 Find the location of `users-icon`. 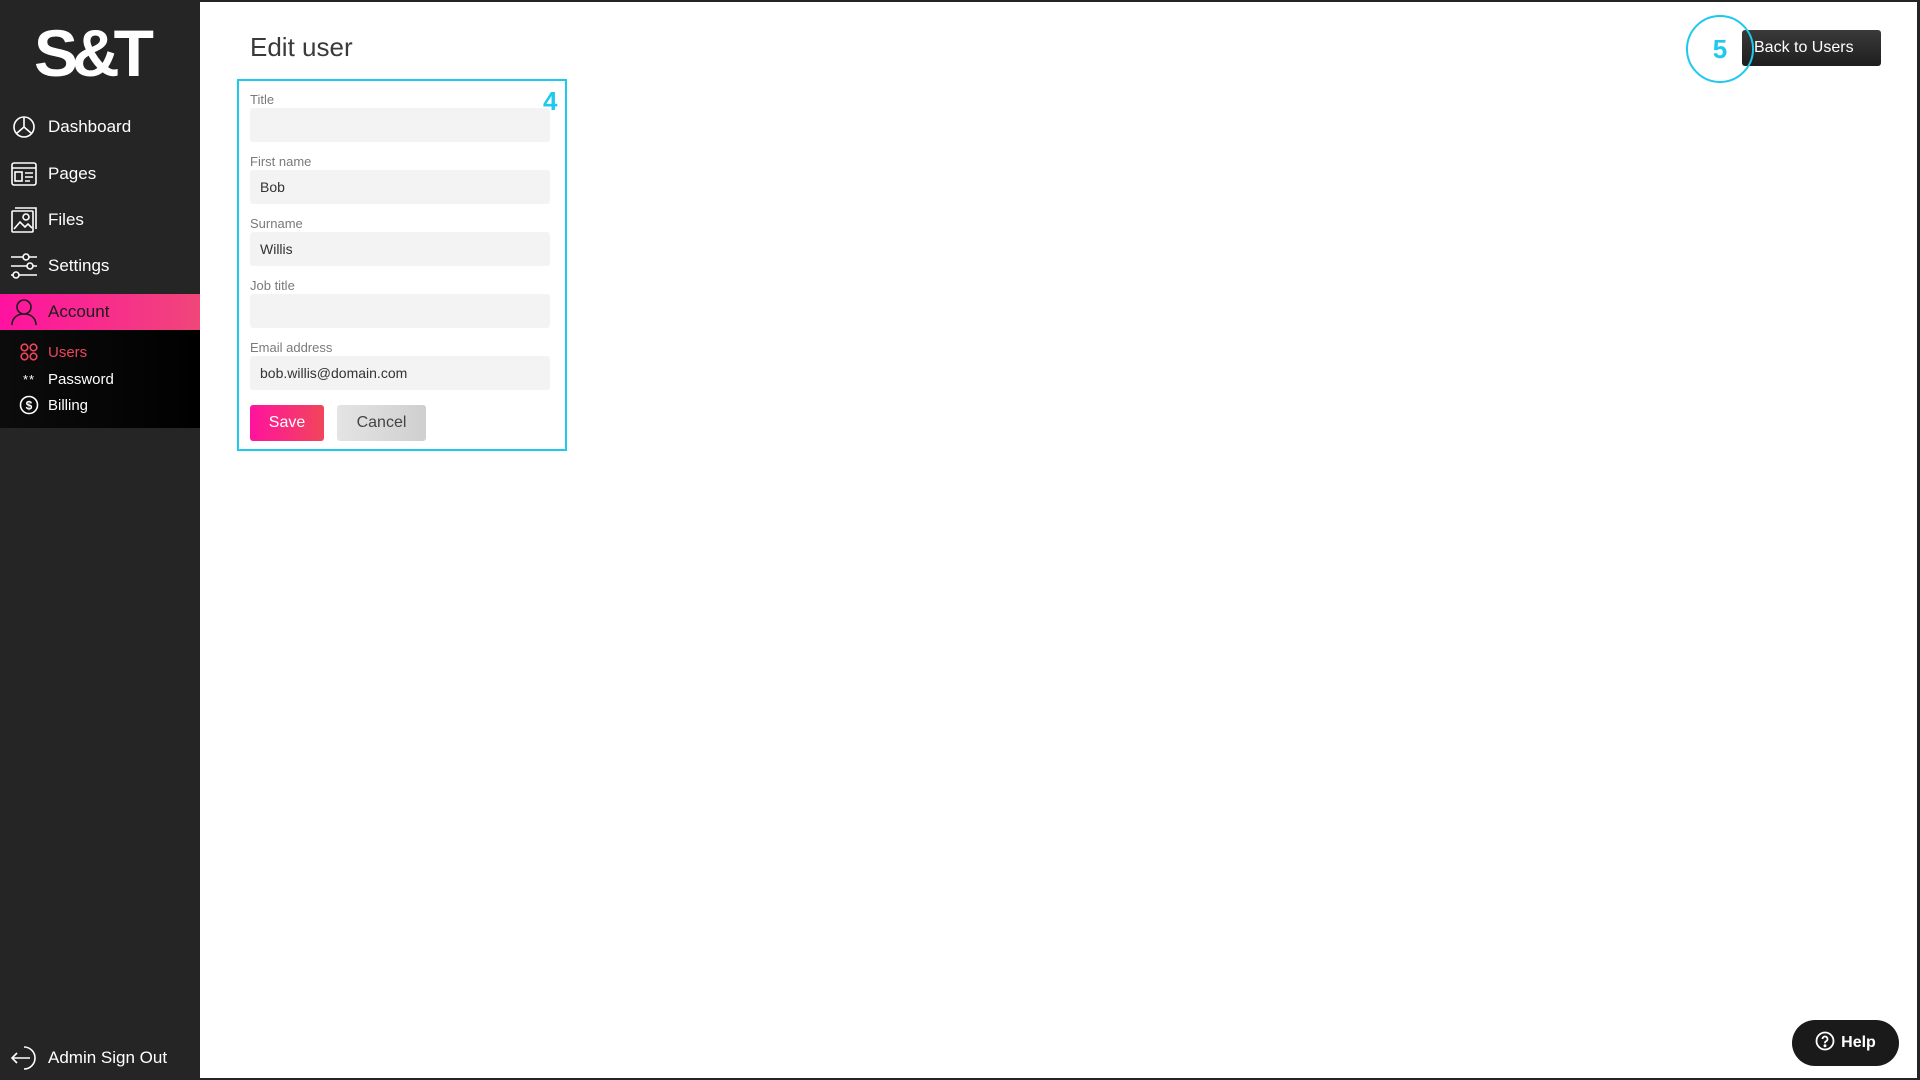

users-icon is located at coordinates (29, 352).